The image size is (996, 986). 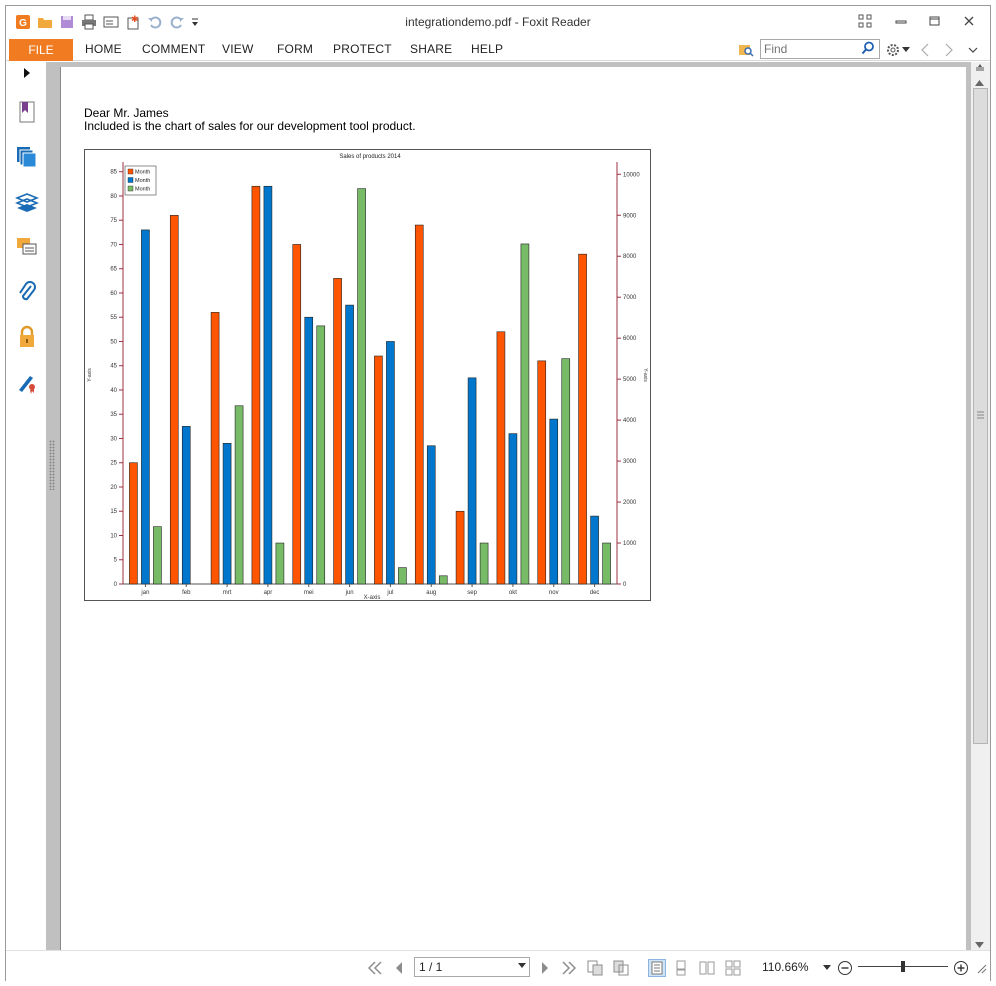 What do you see at coordinates (630, 298) in the screenshot?
I see `y2-tick-label: 7000` at bounding box center [630, 298].